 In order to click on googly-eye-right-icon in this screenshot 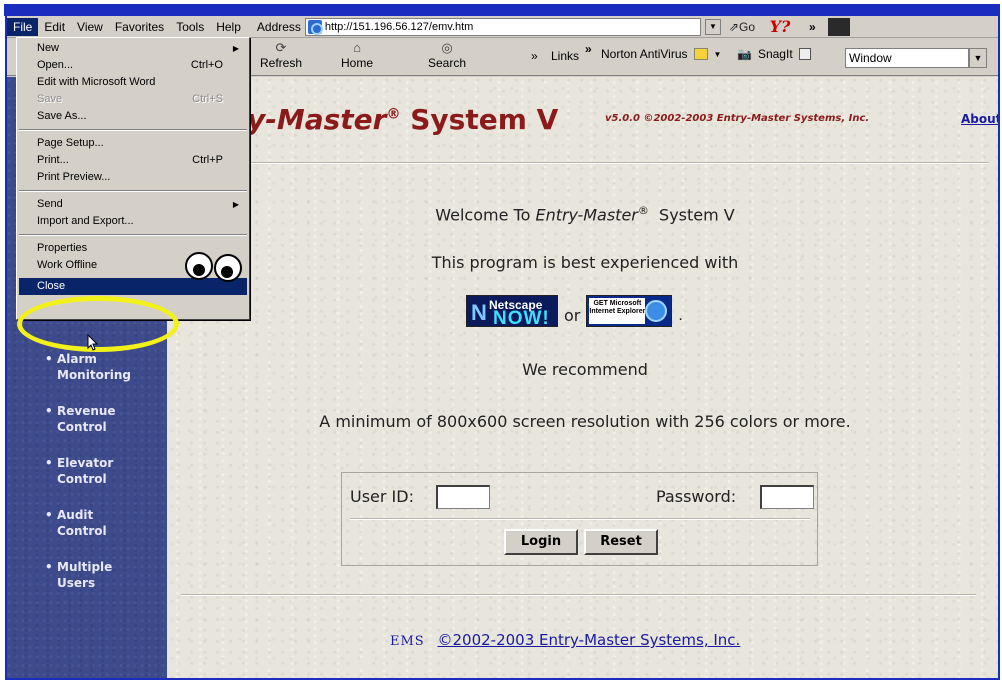, I will do `click(228, 268)`.